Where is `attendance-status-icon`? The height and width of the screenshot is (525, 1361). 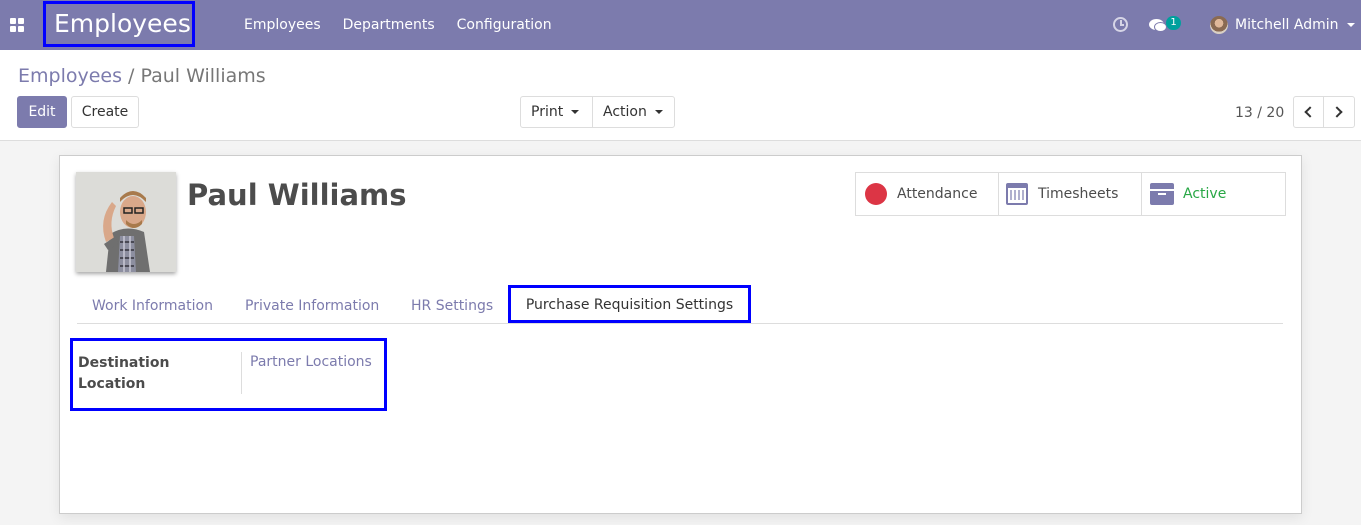 attendance-status-icon is located at coordinates (876, 194).